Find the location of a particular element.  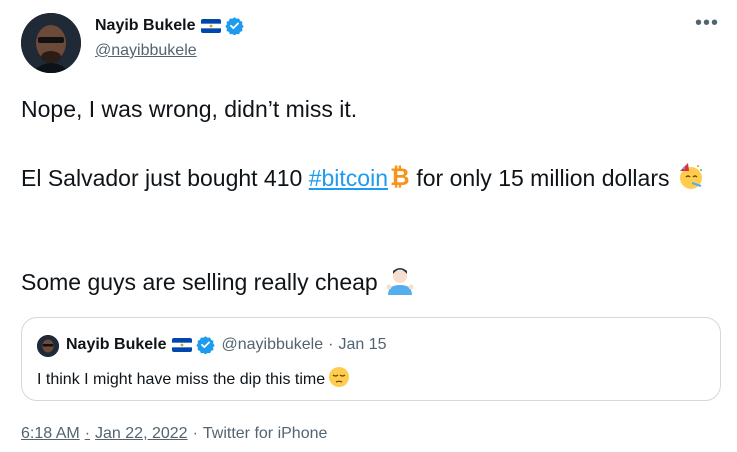

tweet-text-line1: Nope, I was wrong, didn’t miss it. is located at coordinates (189, 109).